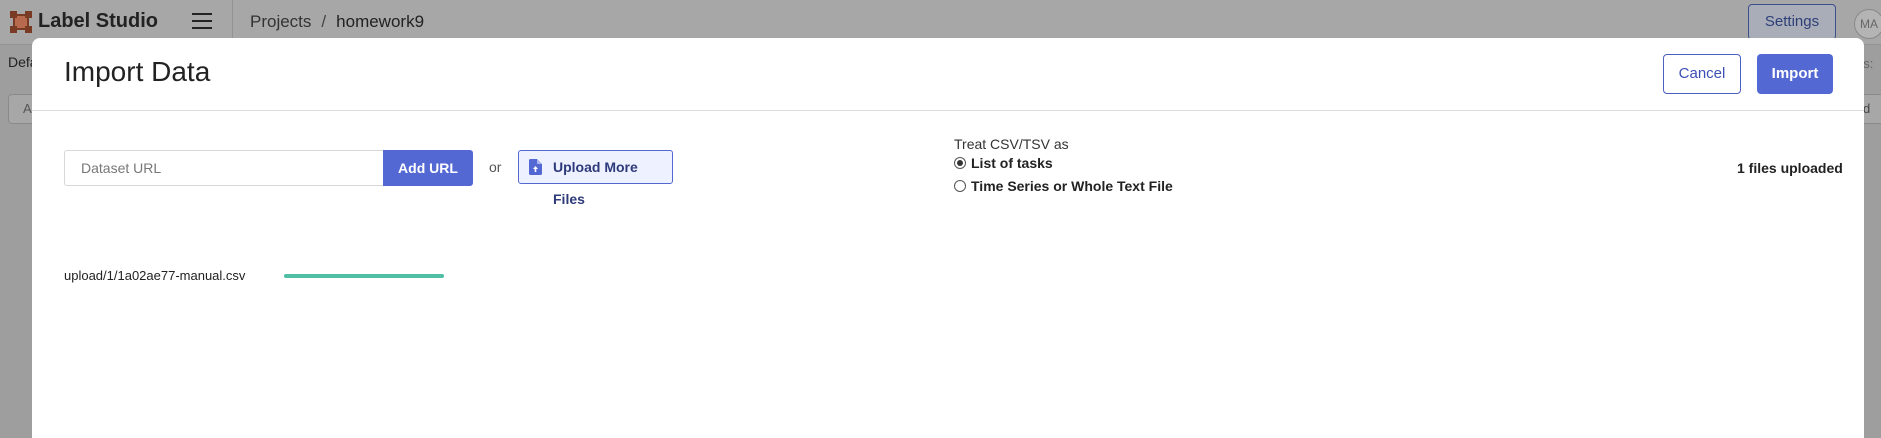 This screenshot has width=1881, height=438. What do you see at coordinates (1792, 22) in the screenshot?
I see `settings-button: Settings` at bounding box center [1792, 22].